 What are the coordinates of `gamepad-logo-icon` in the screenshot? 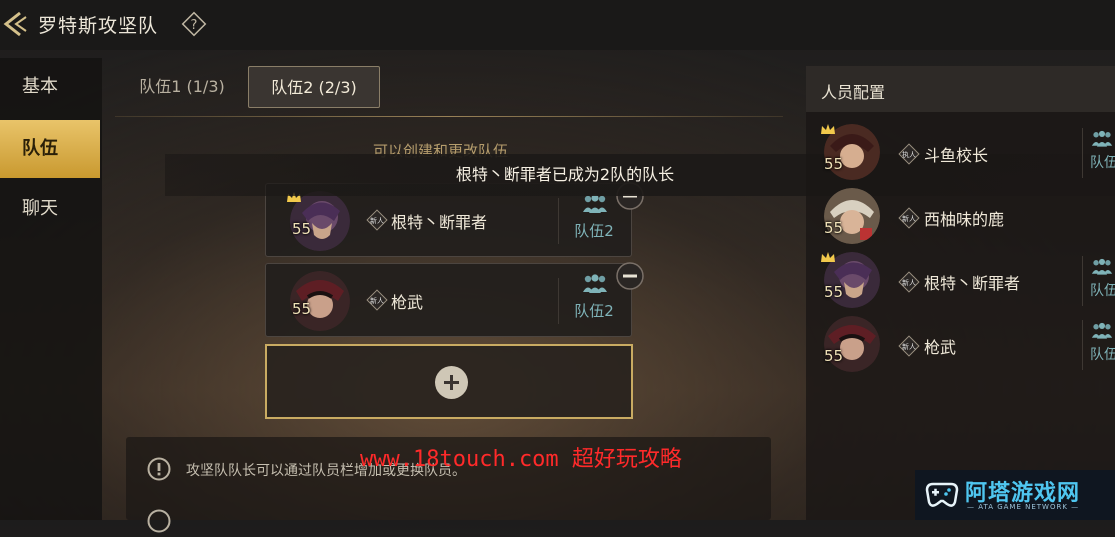 It's located at (942, 494).